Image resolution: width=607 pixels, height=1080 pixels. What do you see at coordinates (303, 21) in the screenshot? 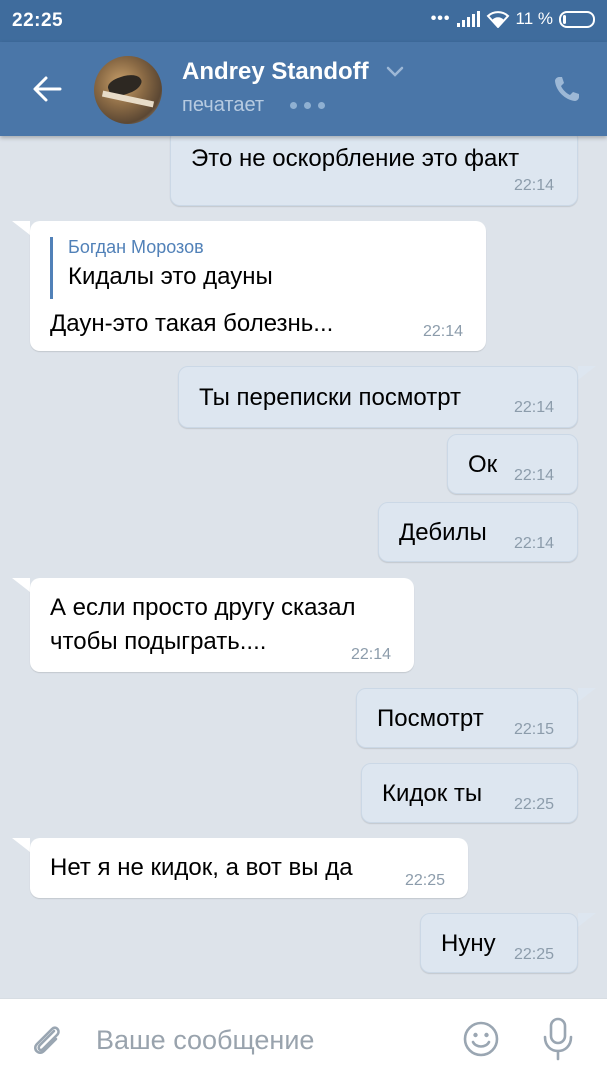
I see `status-bar: 22:25 ••• 11 %` at bounding box center [303, 21].